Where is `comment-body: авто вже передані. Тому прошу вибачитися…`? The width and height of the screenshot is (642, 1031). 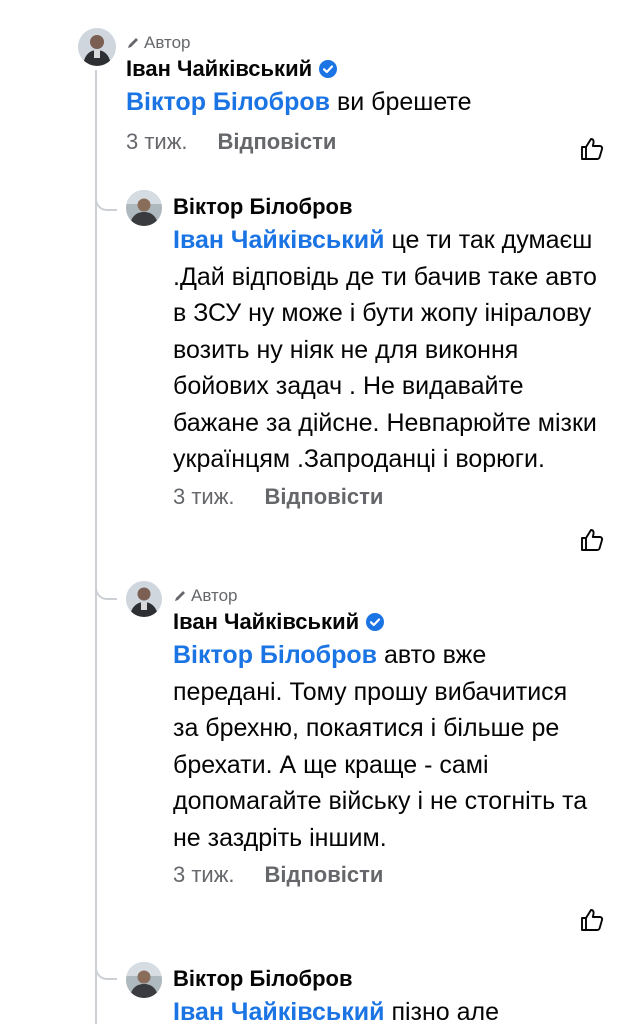 comment-body: авто вже передані. Тому прошу вибачитися… is located at coordinates (380, 746).